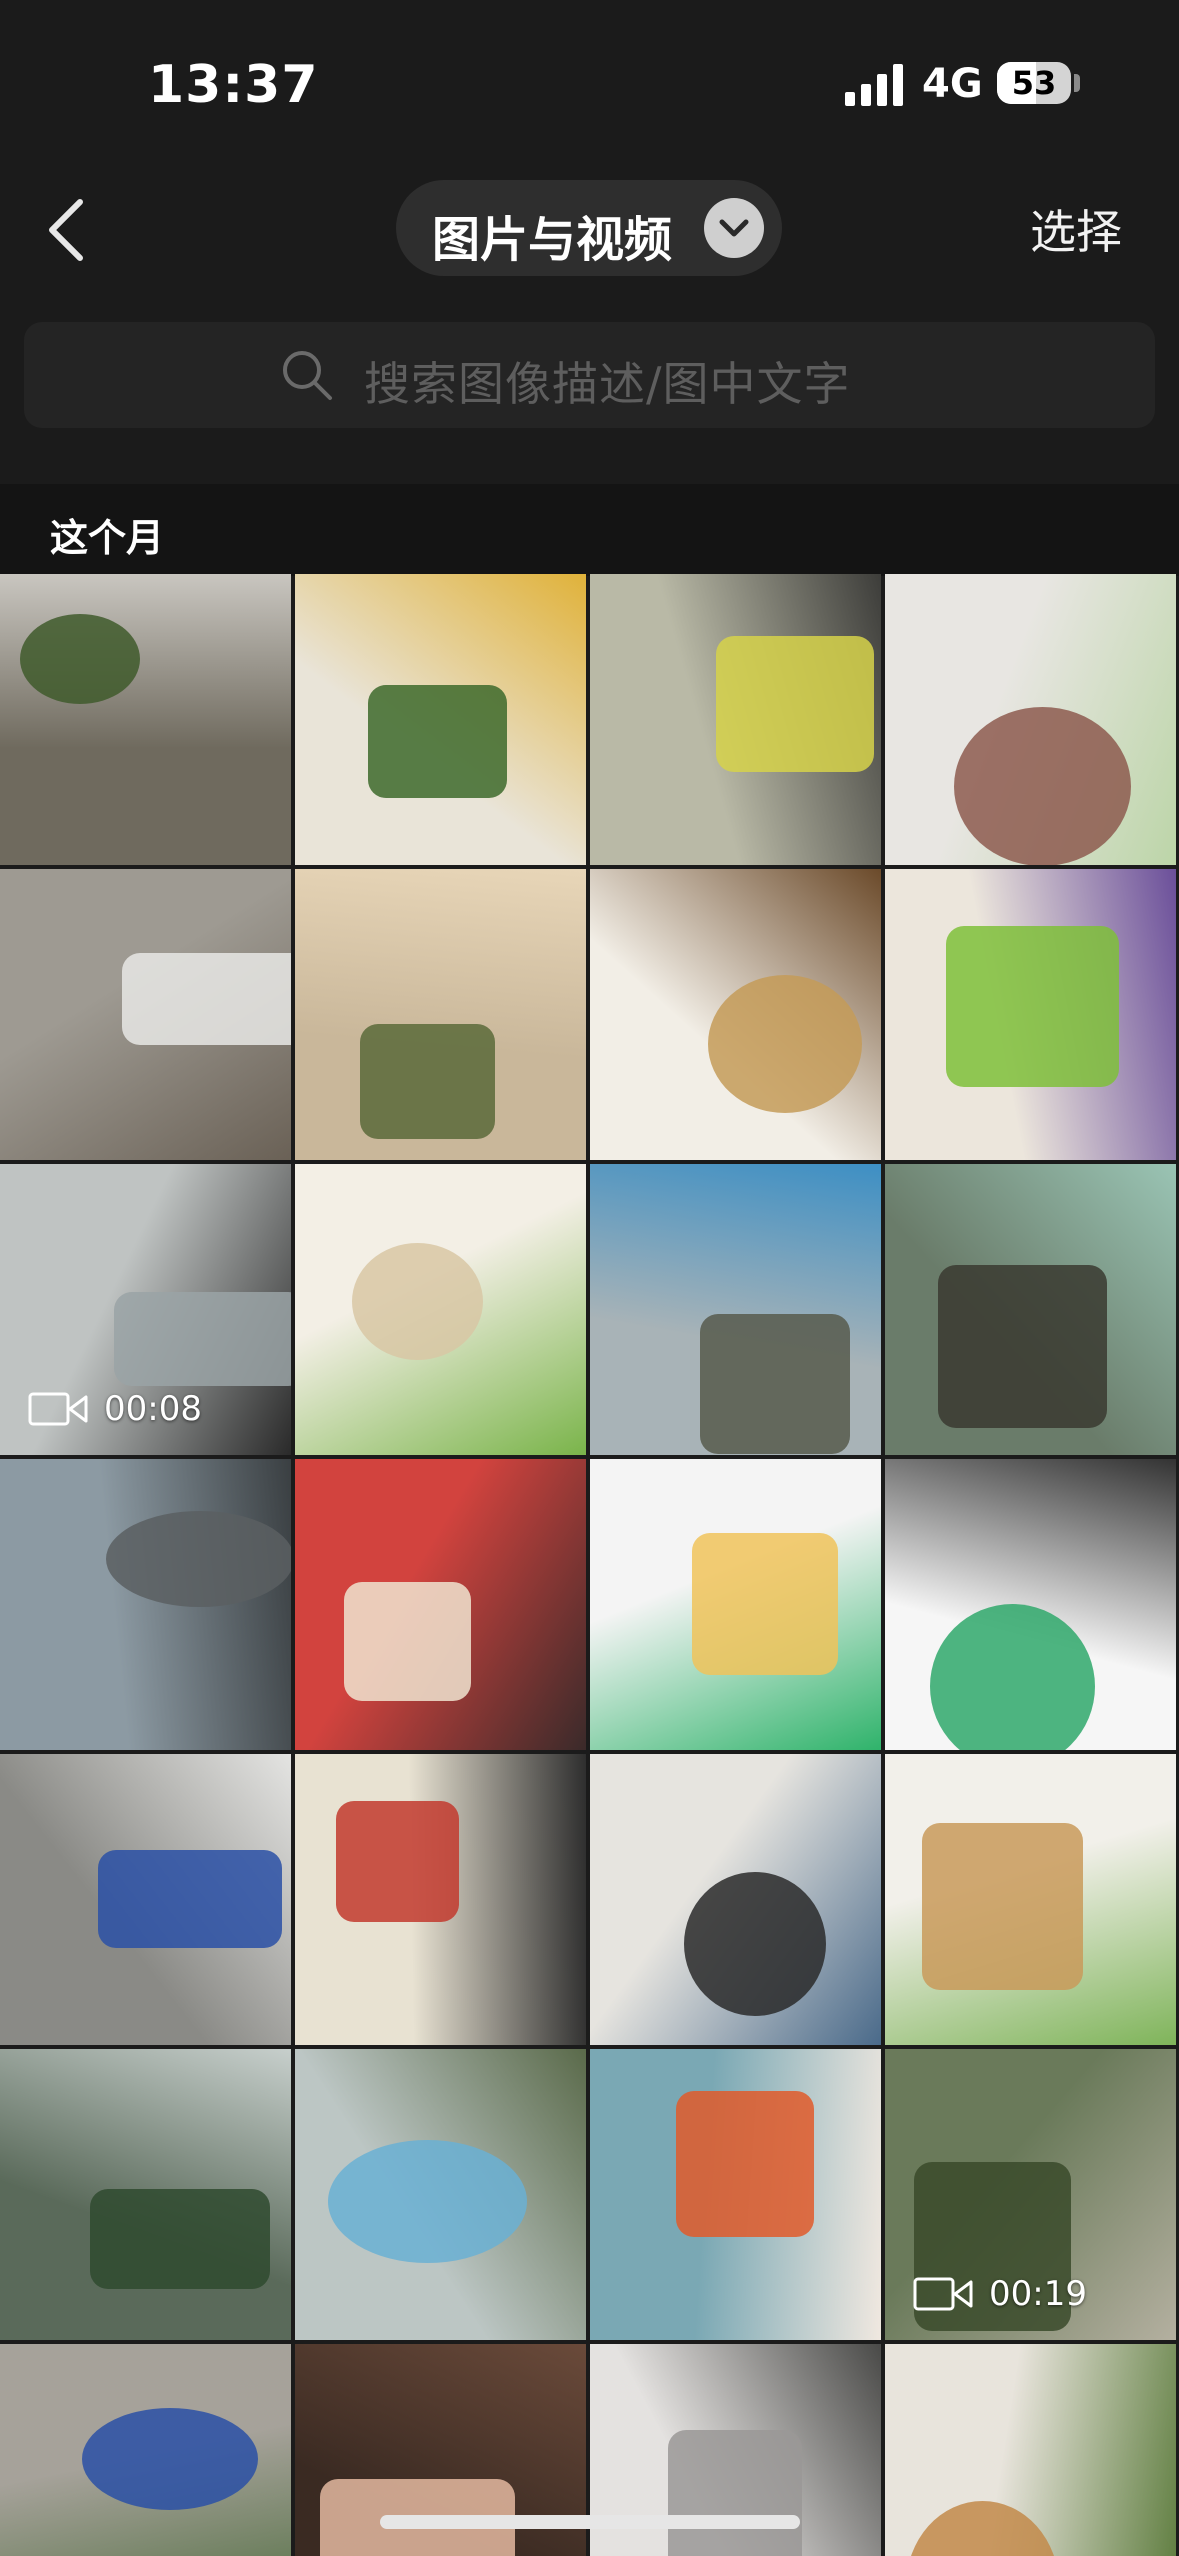 The image size is (1179, 2556). I want to click on video-duration-badge: 00:08, so click(115, 1409).